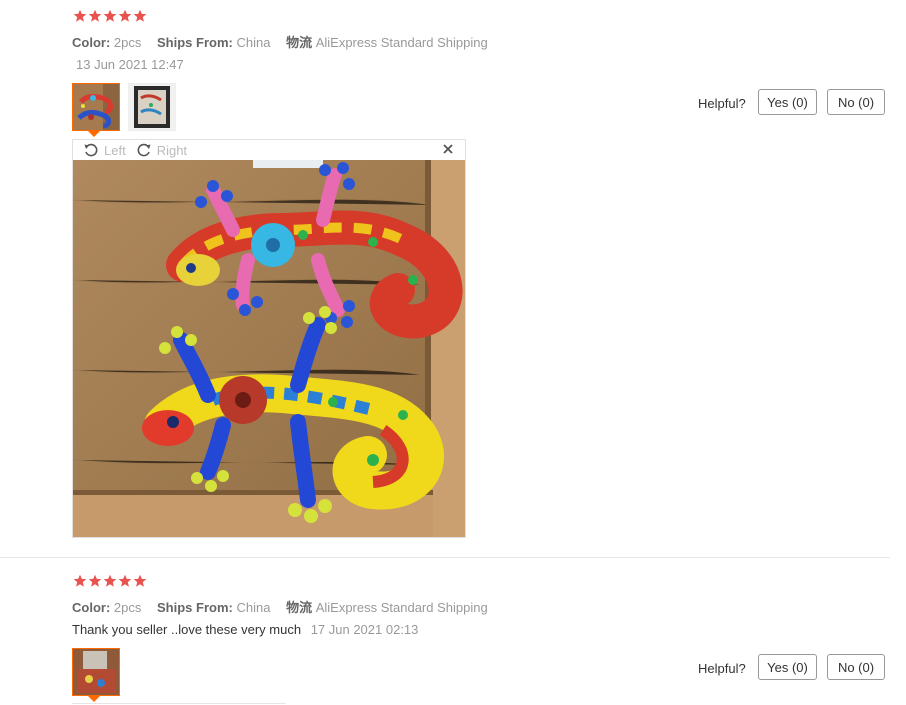 The width and height of the screenshot is (906, 705). What do you see at coordinates (179, 703) in the screenshot?
I see `image-viewer-top-edge` at bounding box center [179, 703].